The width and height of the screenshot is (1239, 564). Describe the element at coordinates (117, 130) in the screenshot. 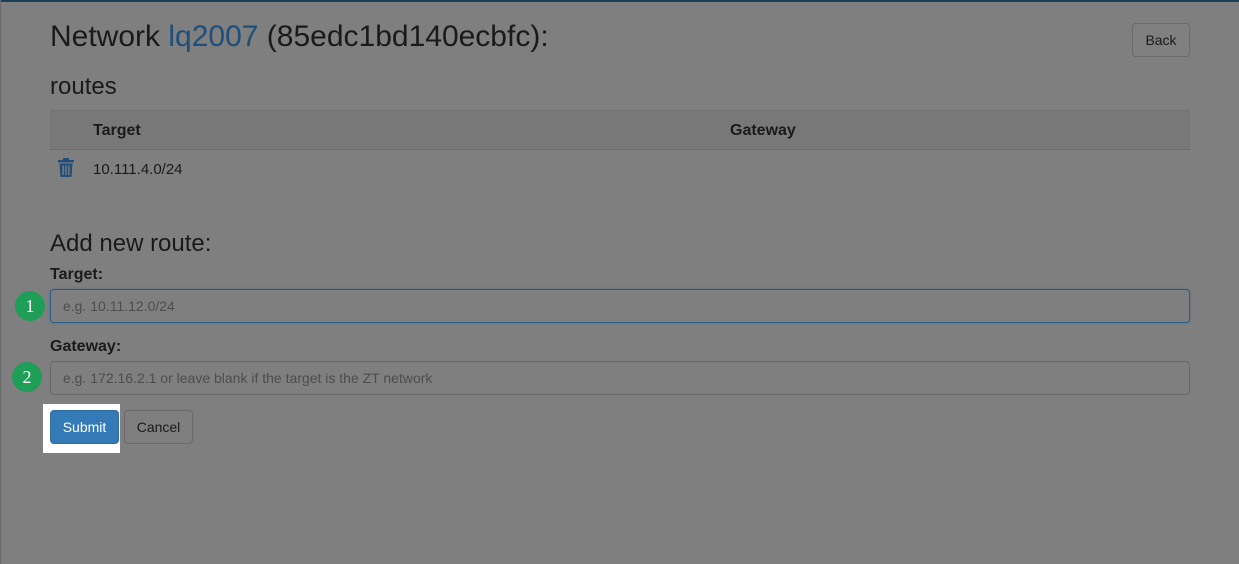

I see `column-header-target: Target` at that location.